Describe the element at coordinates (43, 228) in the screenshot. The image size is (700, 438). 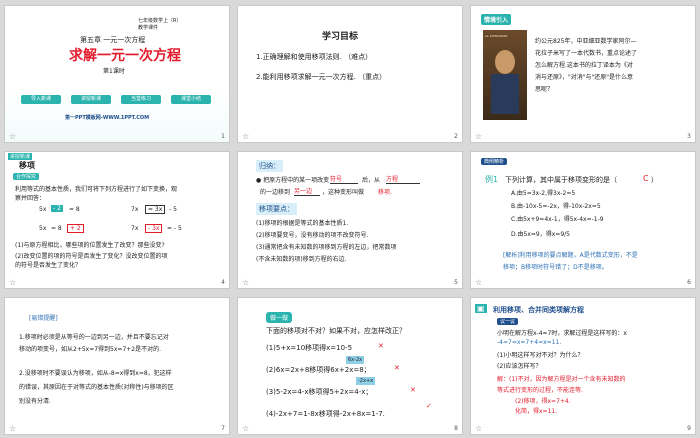
I see `eq3-left: 5x` at that location.